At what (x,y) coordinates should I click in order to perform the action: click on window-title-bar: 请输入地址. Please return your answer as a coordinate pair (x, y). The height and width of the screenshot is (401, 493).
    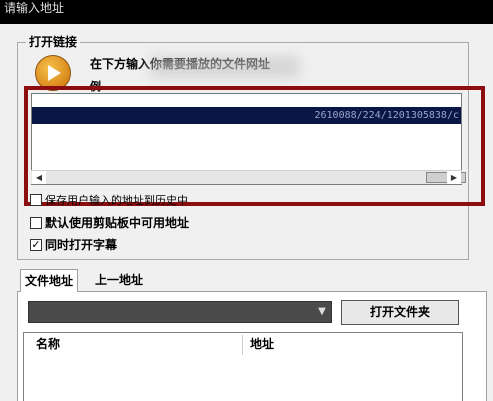
    Looking at the image, I should click on (246, 12).